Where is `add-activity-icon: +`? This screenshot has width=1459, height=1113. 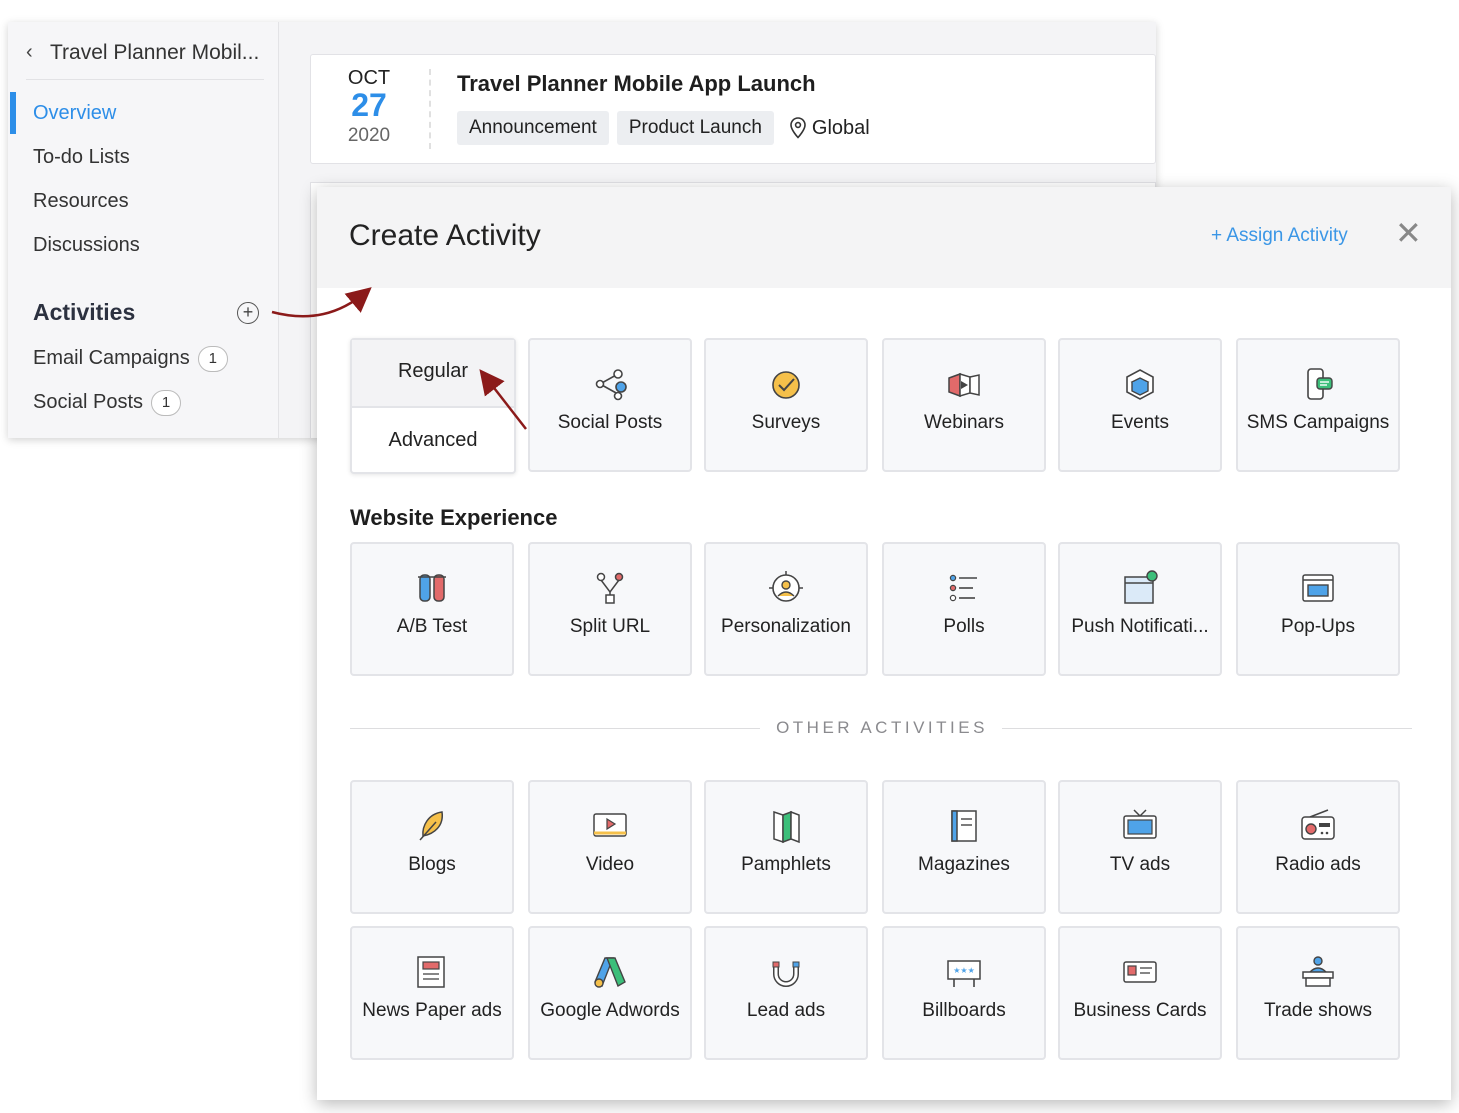 add-activity-icon: + is located at coordinates (248, 313).